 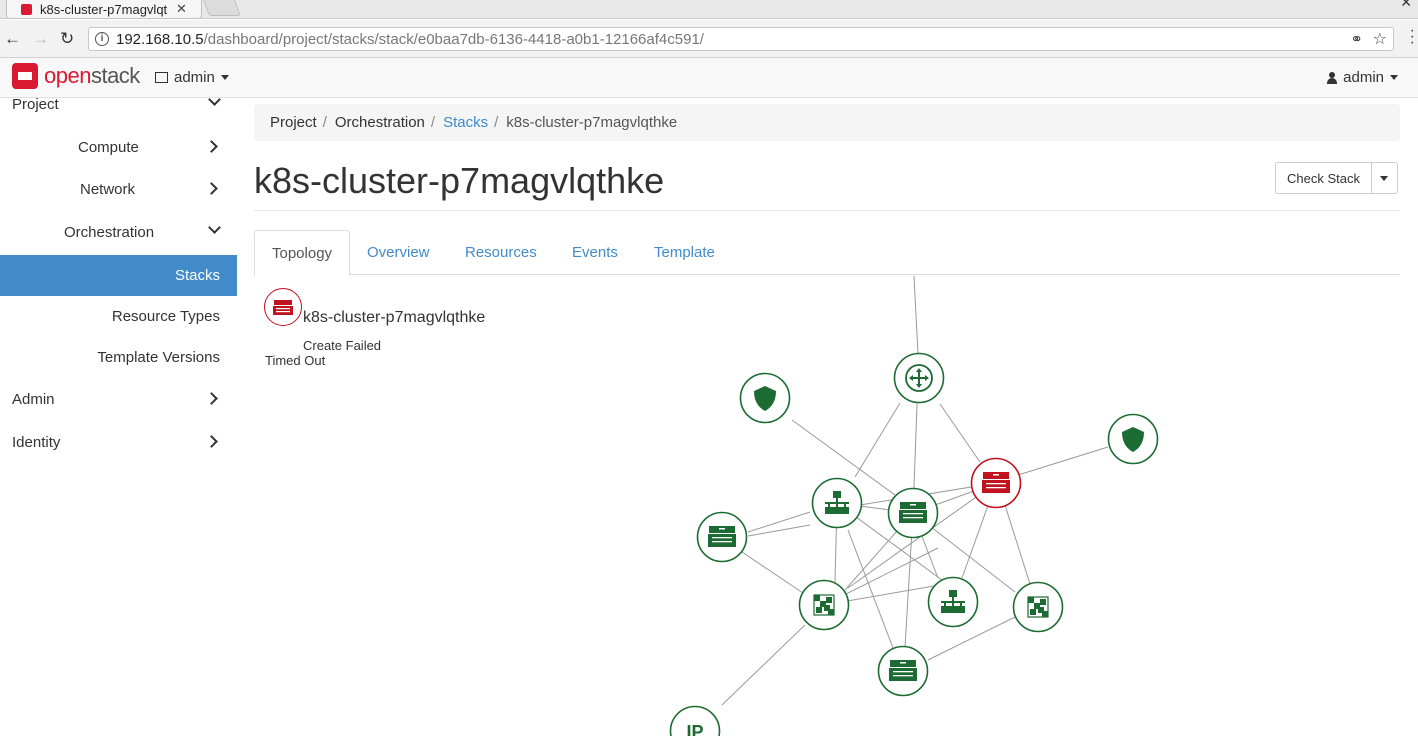 I want to click on window-close-icon: ✕, so click(x=1406, y=5).